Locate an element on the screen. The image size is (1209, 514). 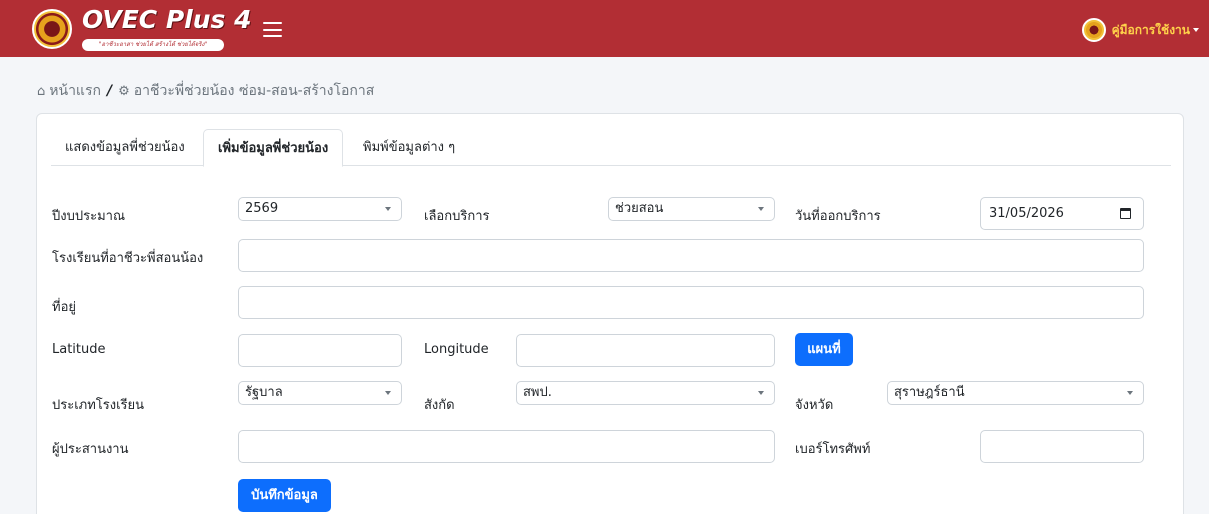
calendar-icon is located at coordinates (1125, 213).